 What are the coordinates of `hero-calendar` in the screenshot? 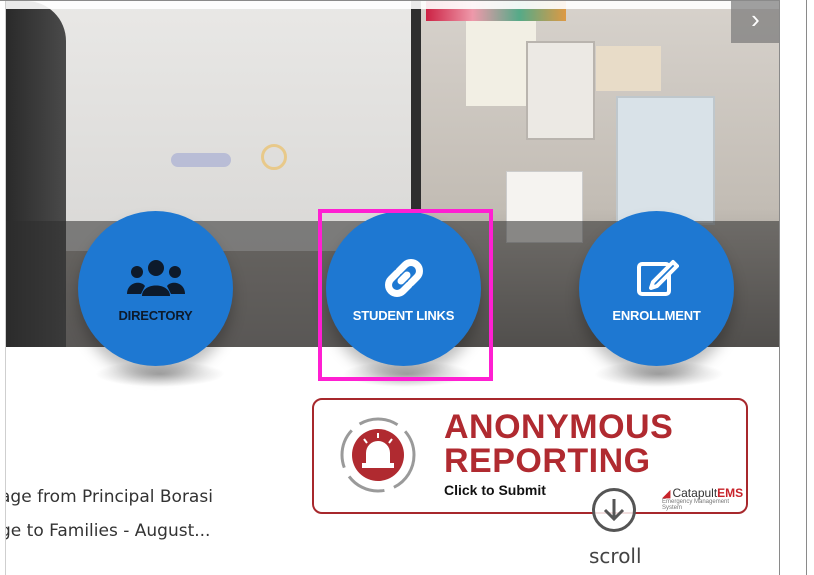 It's located at (560, 90).